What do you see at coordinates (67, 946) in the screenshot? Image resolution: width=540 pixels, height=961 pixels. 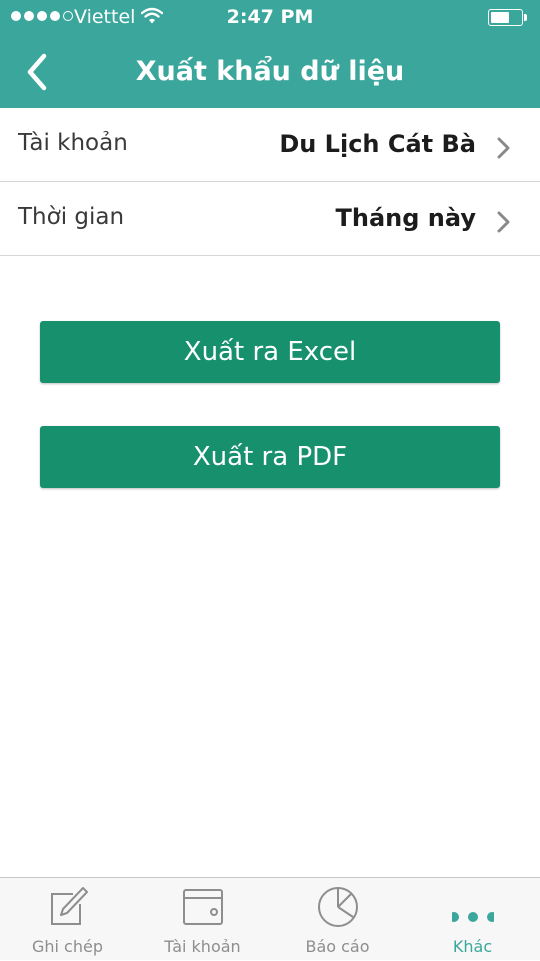 I see `tab-label: Ghi chép` at bounding box center [67, 946].